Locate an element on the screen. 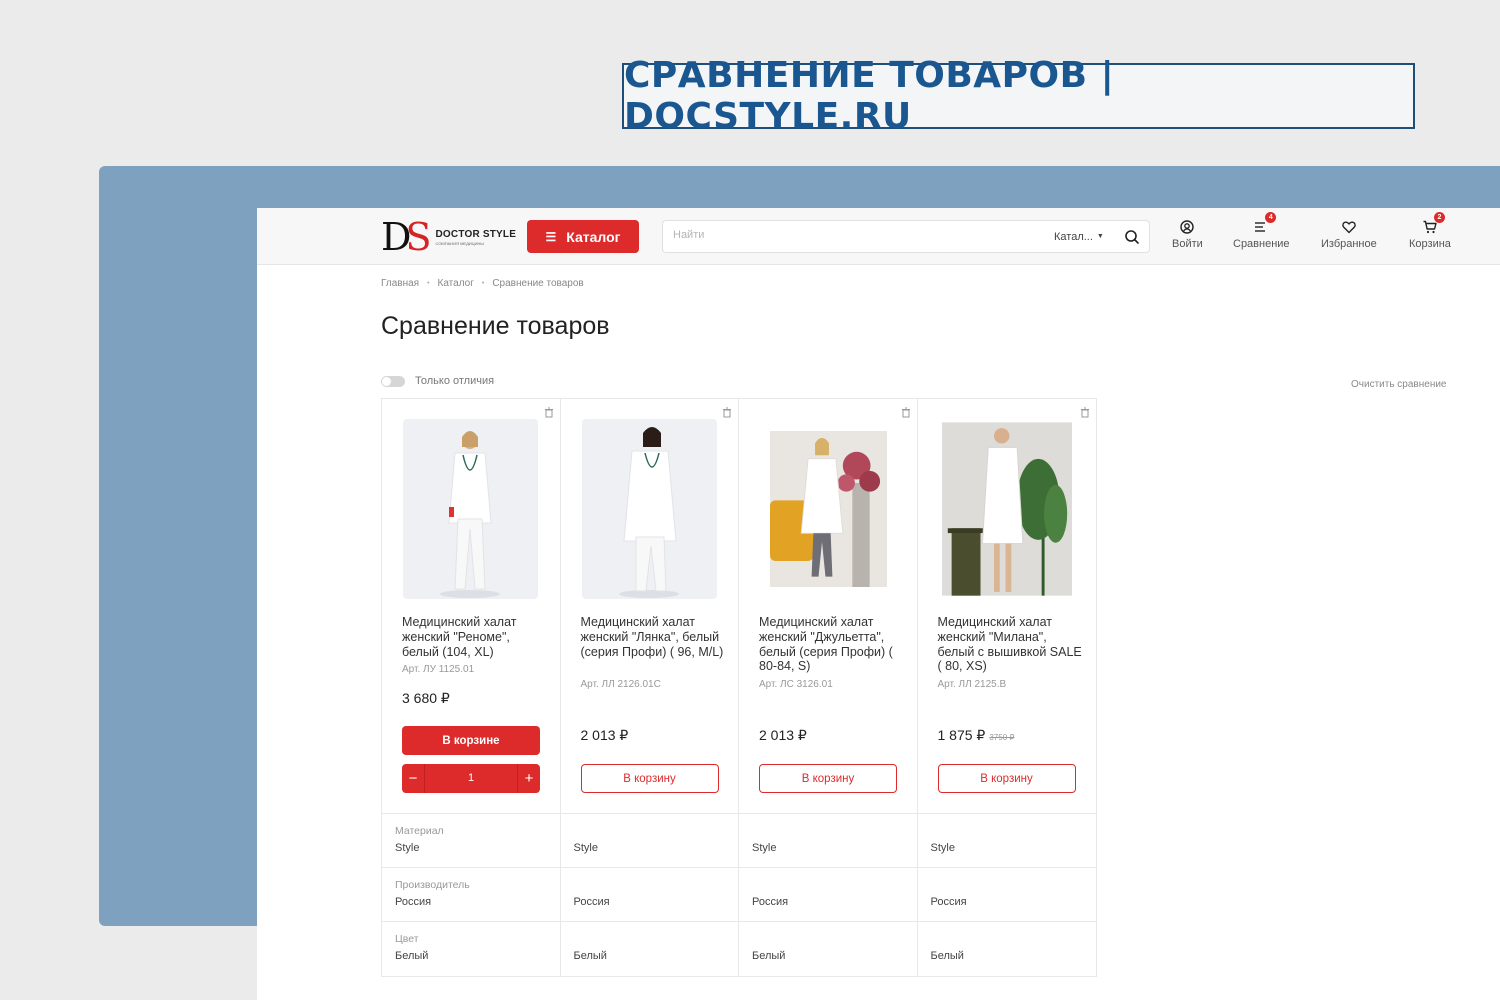 This screenshot has width=1500, height=1000. site-logo: DS DOCTOR STYLE СОМПАНИЯ МЕДИЦИНЫ is located at coordinates (448, 237).